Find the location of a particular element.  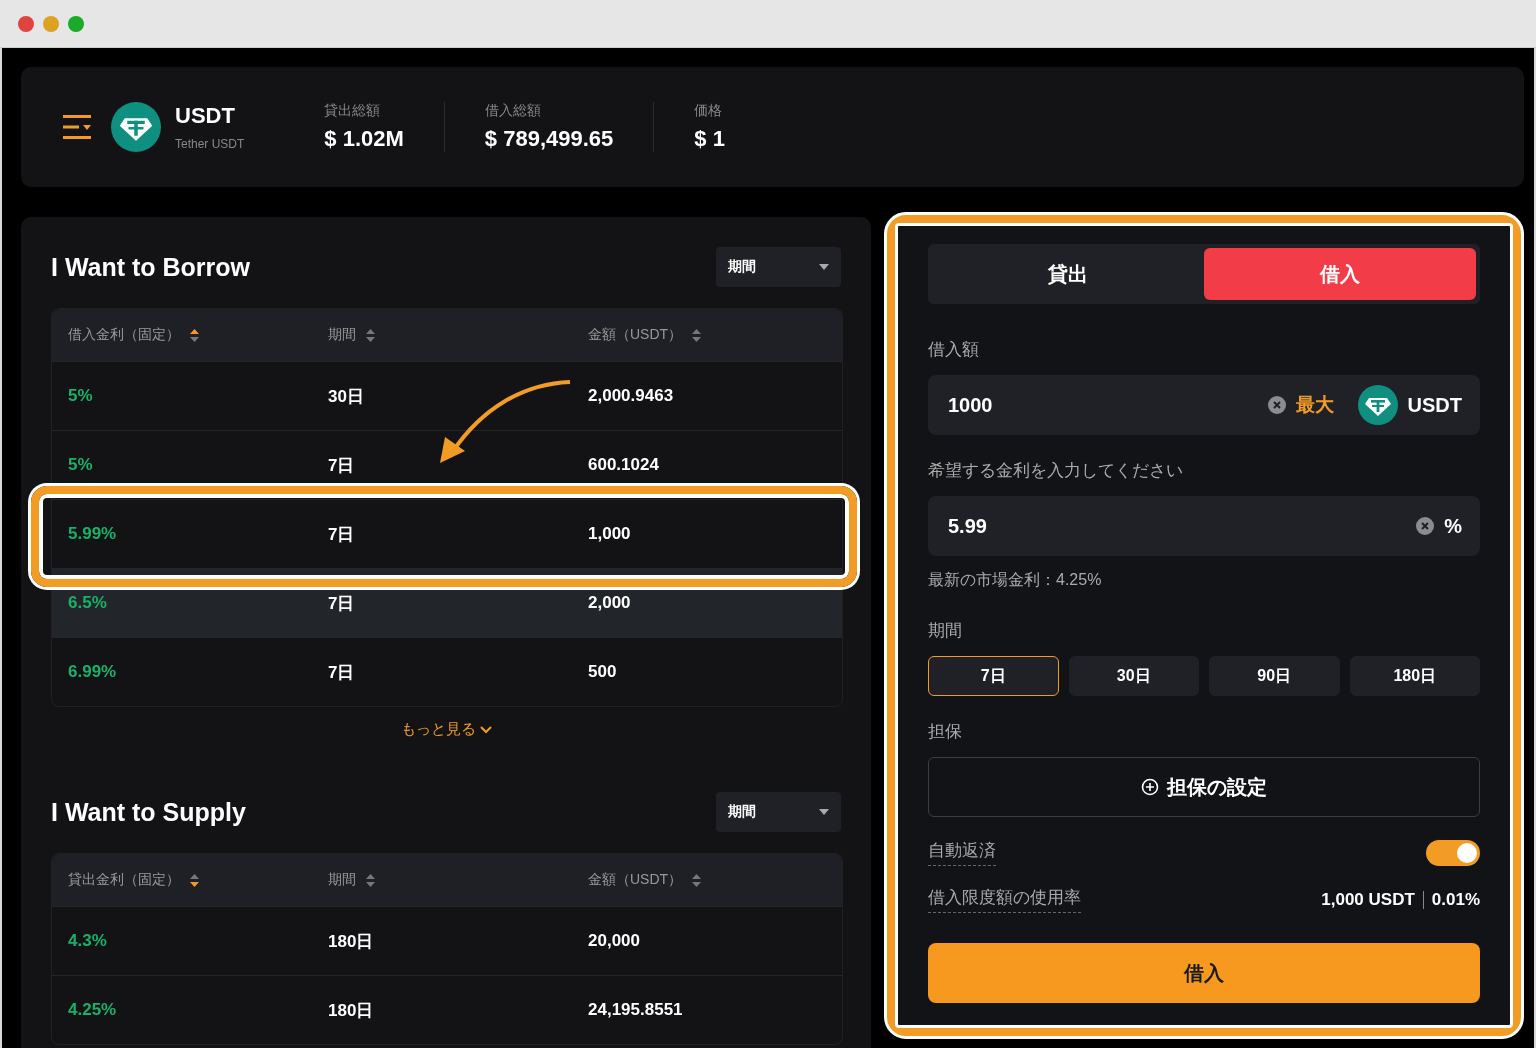

table-cell-text: 24,195.8551 is located at coordinates (635, 1010).